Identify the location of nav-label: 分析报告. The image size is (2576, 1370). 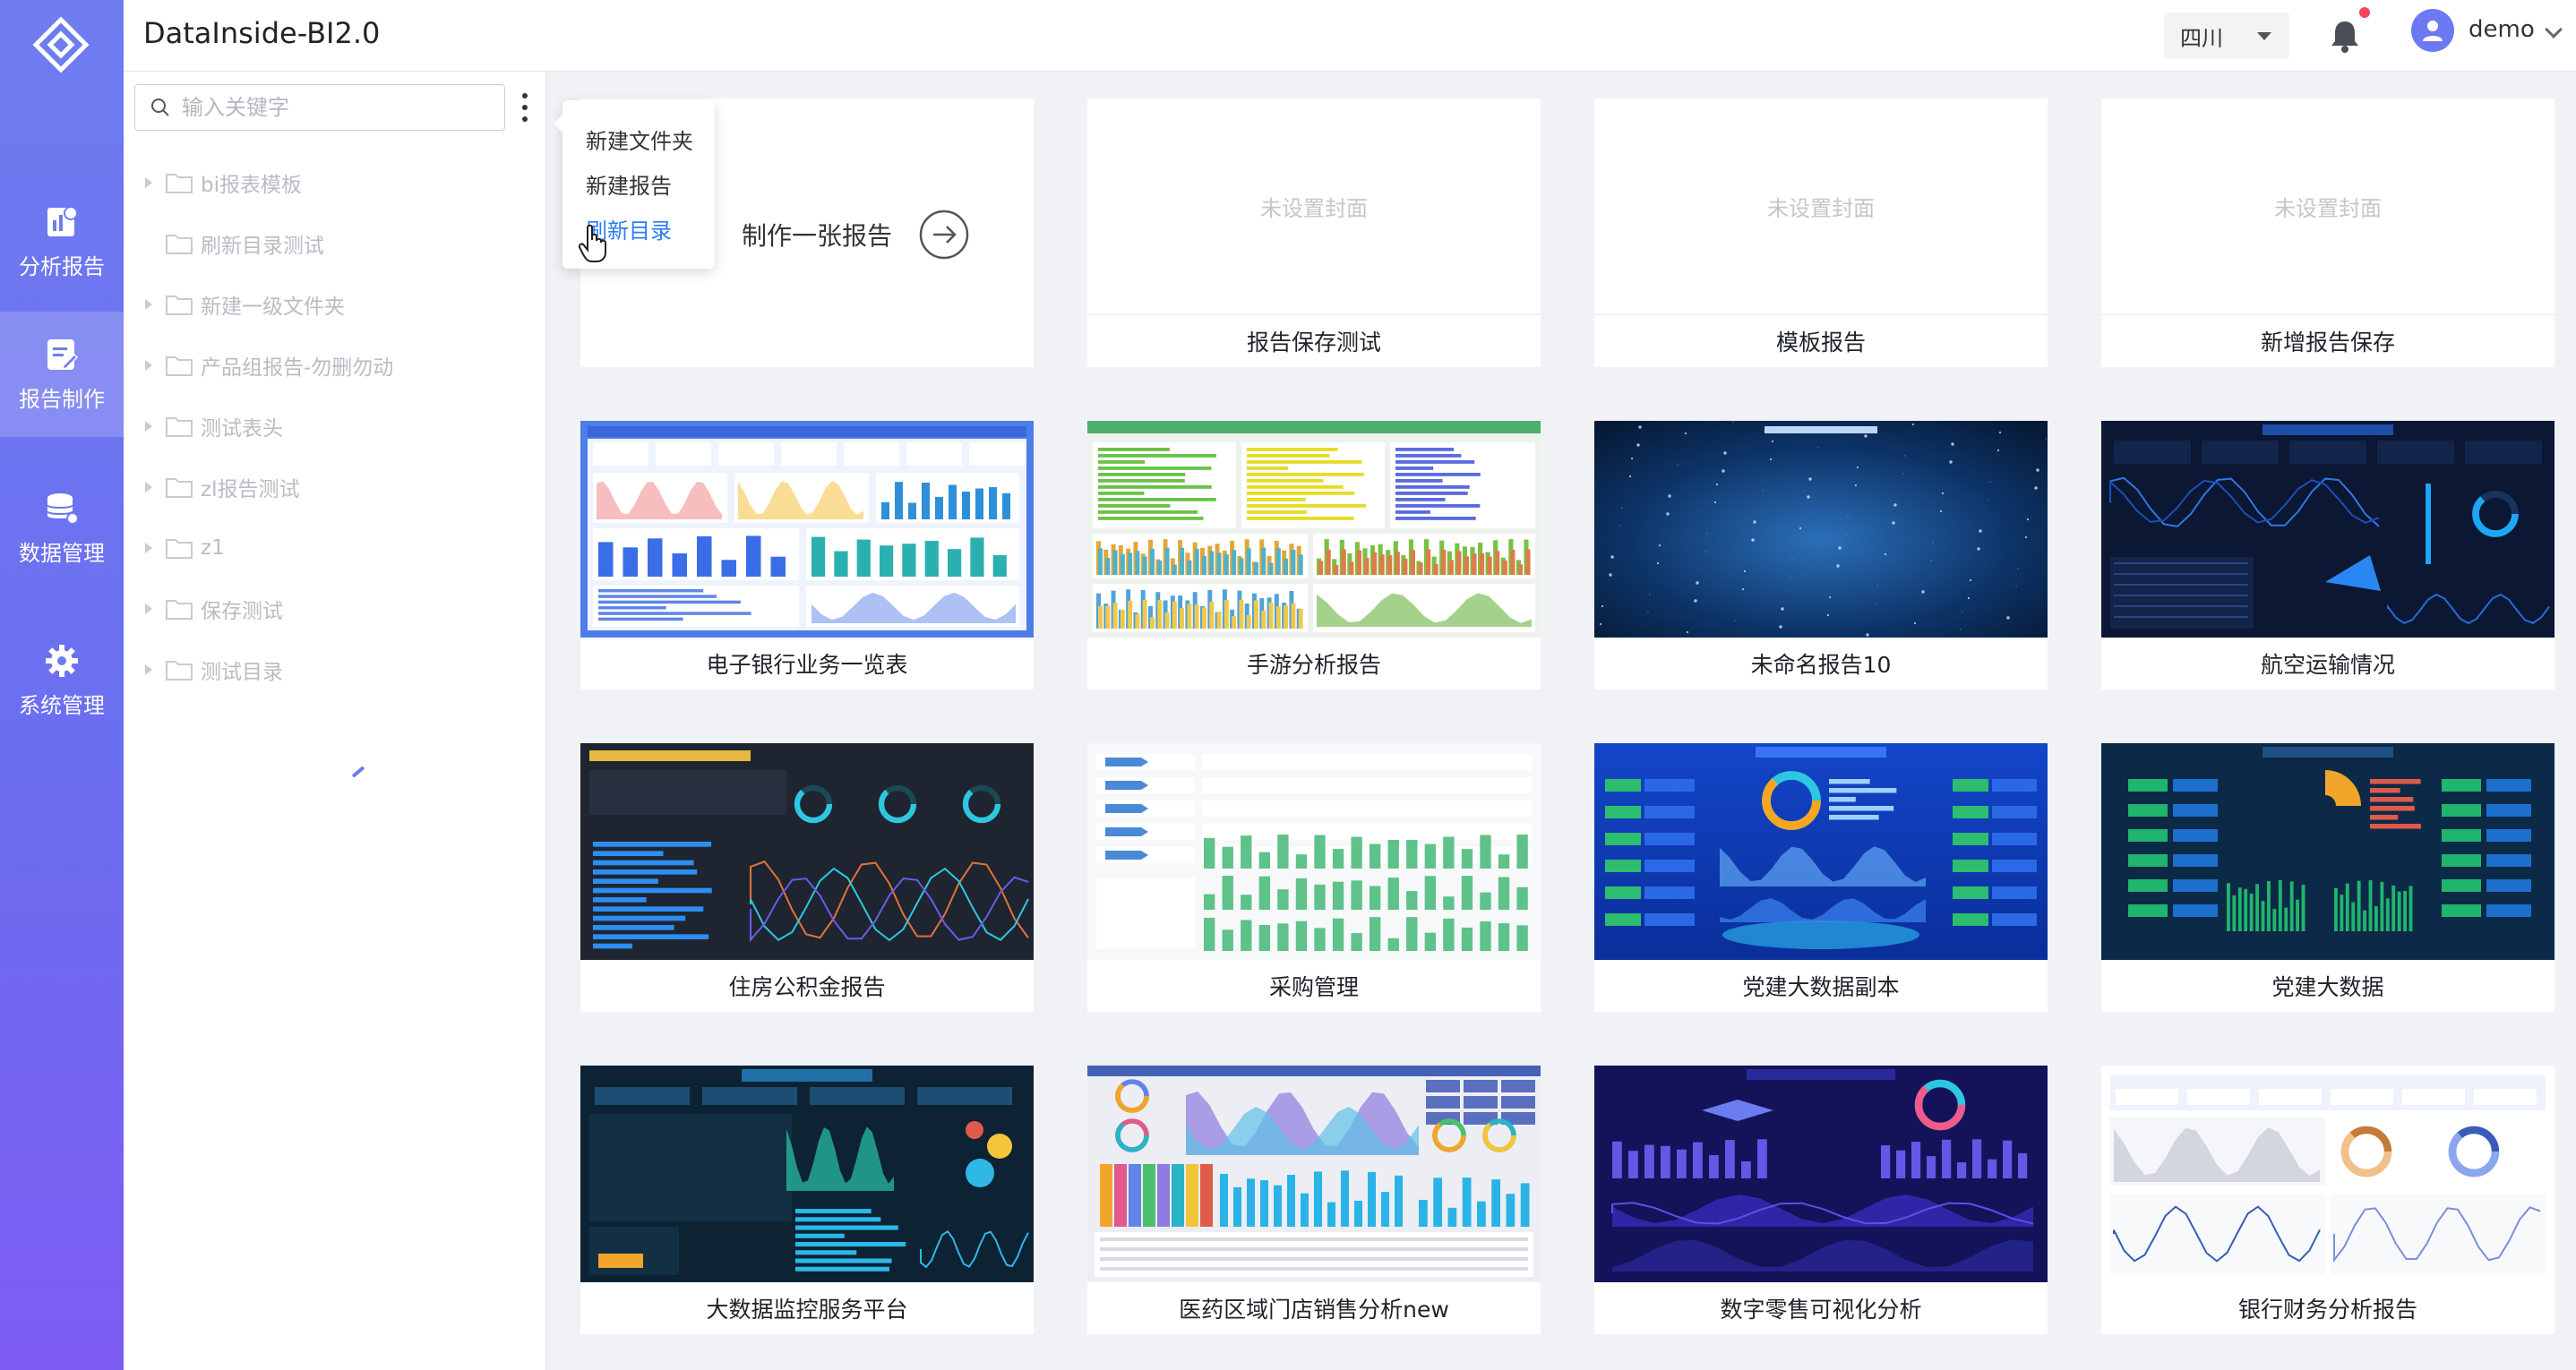
(62, 266).